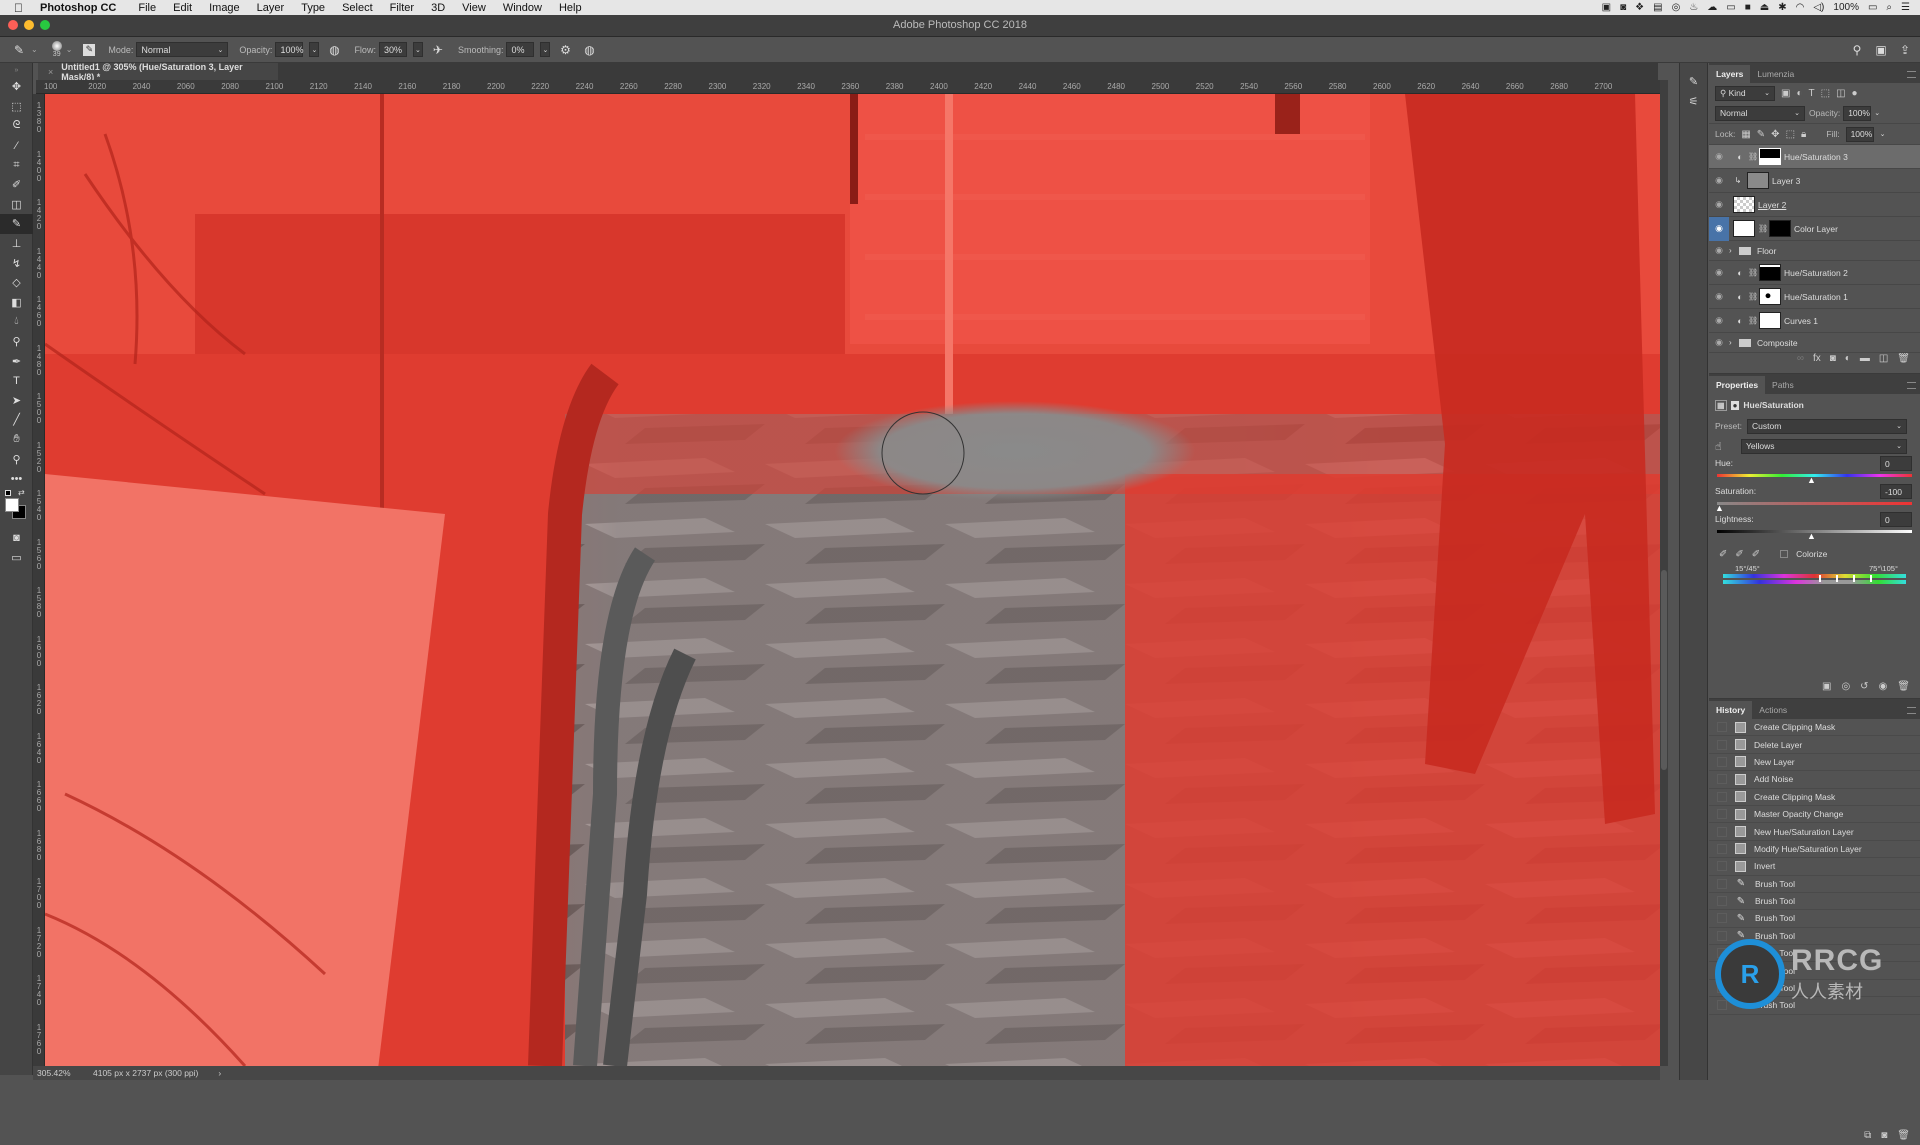  Describe the element at coordinates (1811, 536) in the screenshot. I see `lightness-slider-thumb: ▲` at that location.